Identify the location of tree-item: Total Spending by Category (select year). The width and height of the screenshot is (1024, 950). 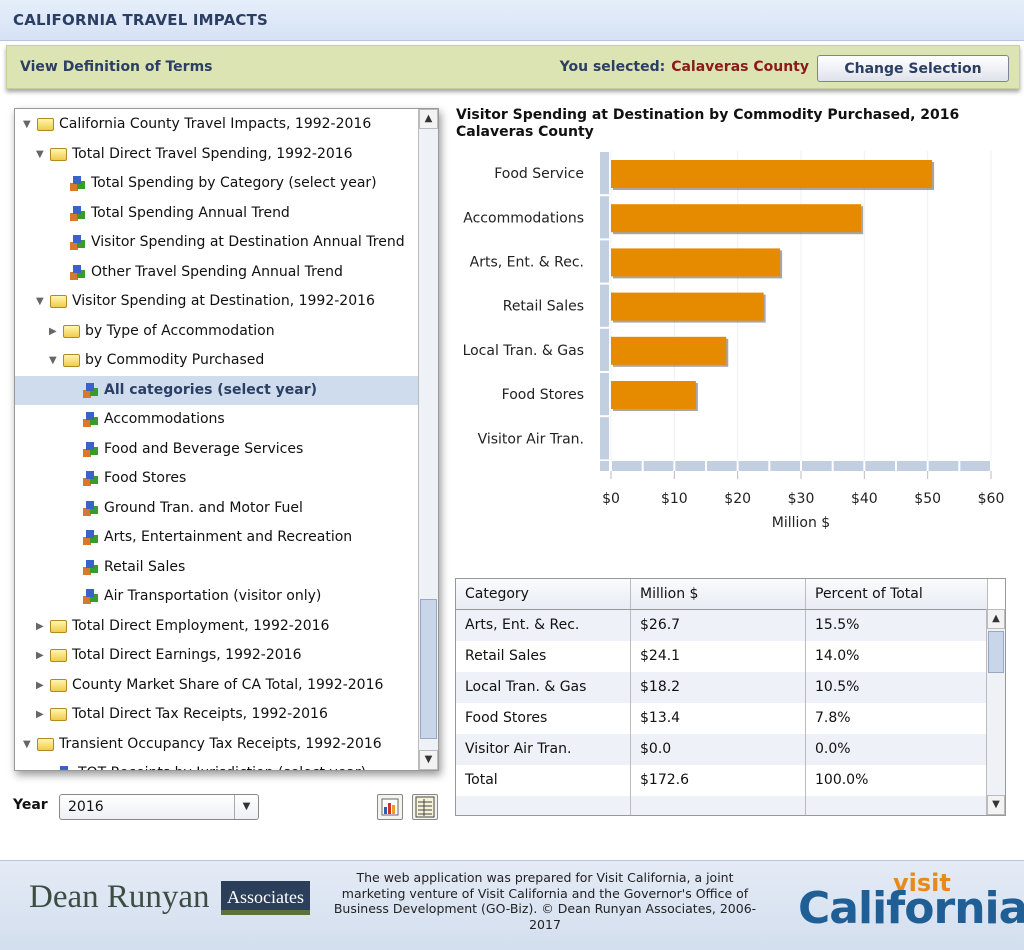
(217, 183).